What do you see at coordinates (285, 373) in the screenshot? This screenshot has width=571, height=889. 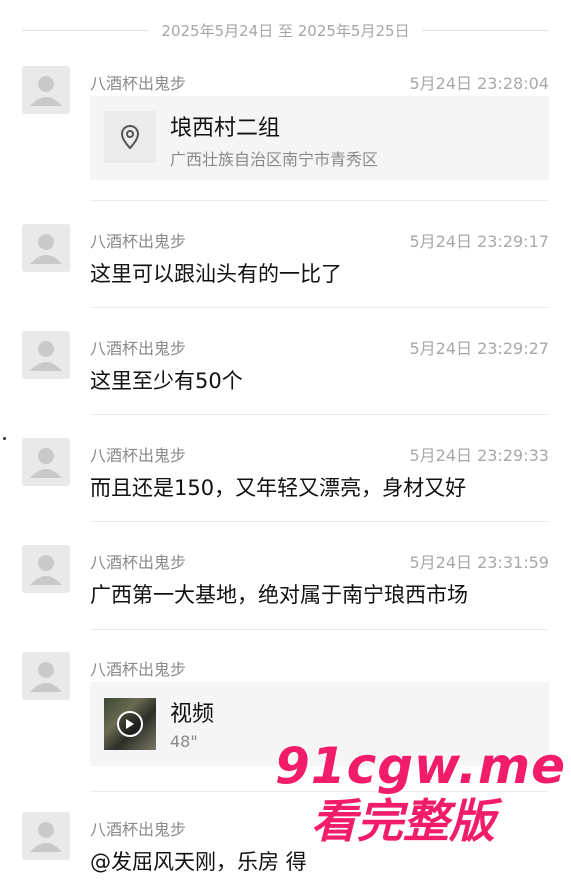 I see `chat-message: 八酒杯出鬼步 5月24日 23:29:27 这里至少有50个` at bounding box center [285, 373].